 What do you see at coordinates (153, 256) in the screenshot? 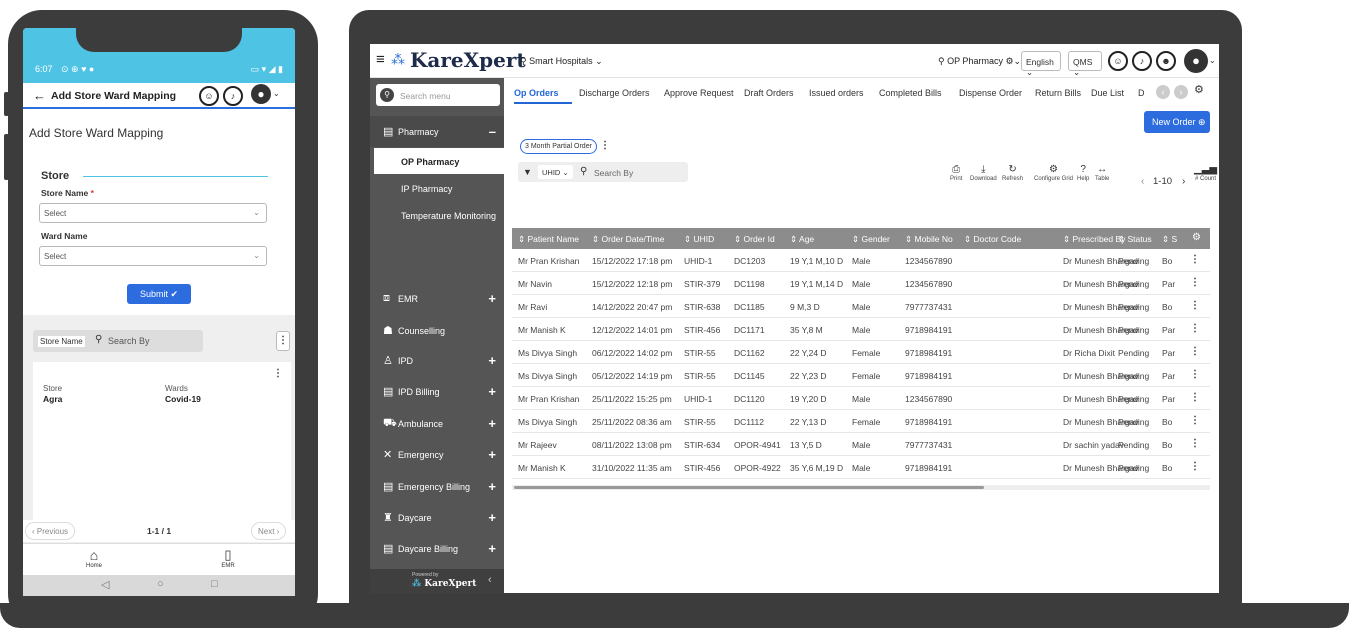
I see `ward-name-select: Select ⌄` at bounding box center [153, 256].